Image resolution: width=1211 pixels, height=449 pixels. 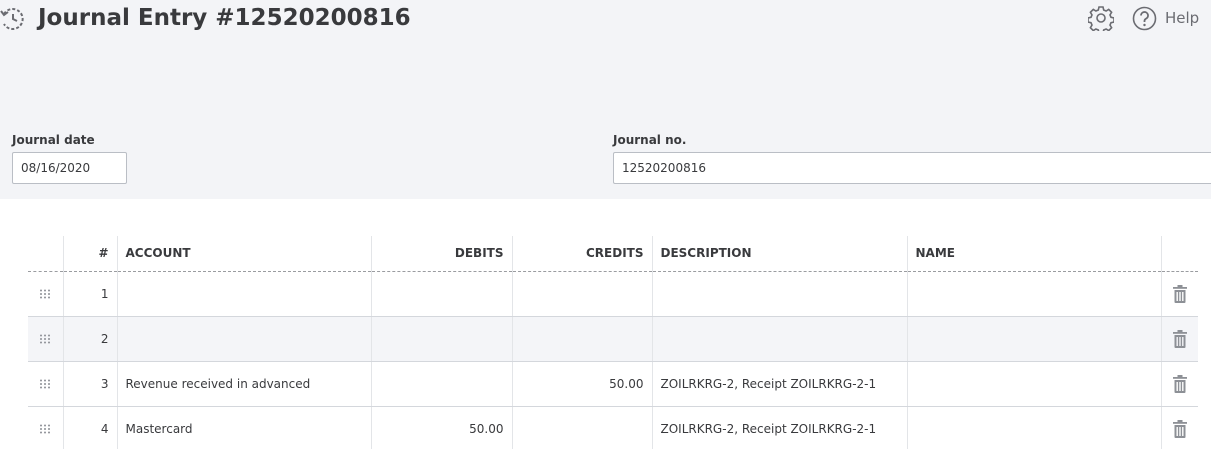 What do you see at coordinates (244, 254) in the screenshot?
I see `column-header-account: ACCOUNT` at bounding box center [244, 254].